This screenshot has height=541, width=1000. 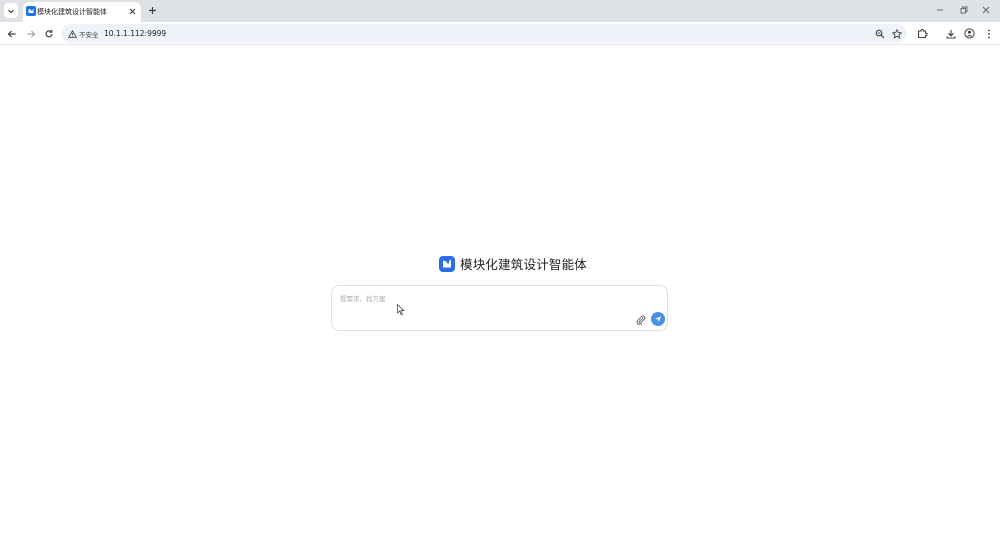 I want to click on extensions-button, so click(x=922, y=33).